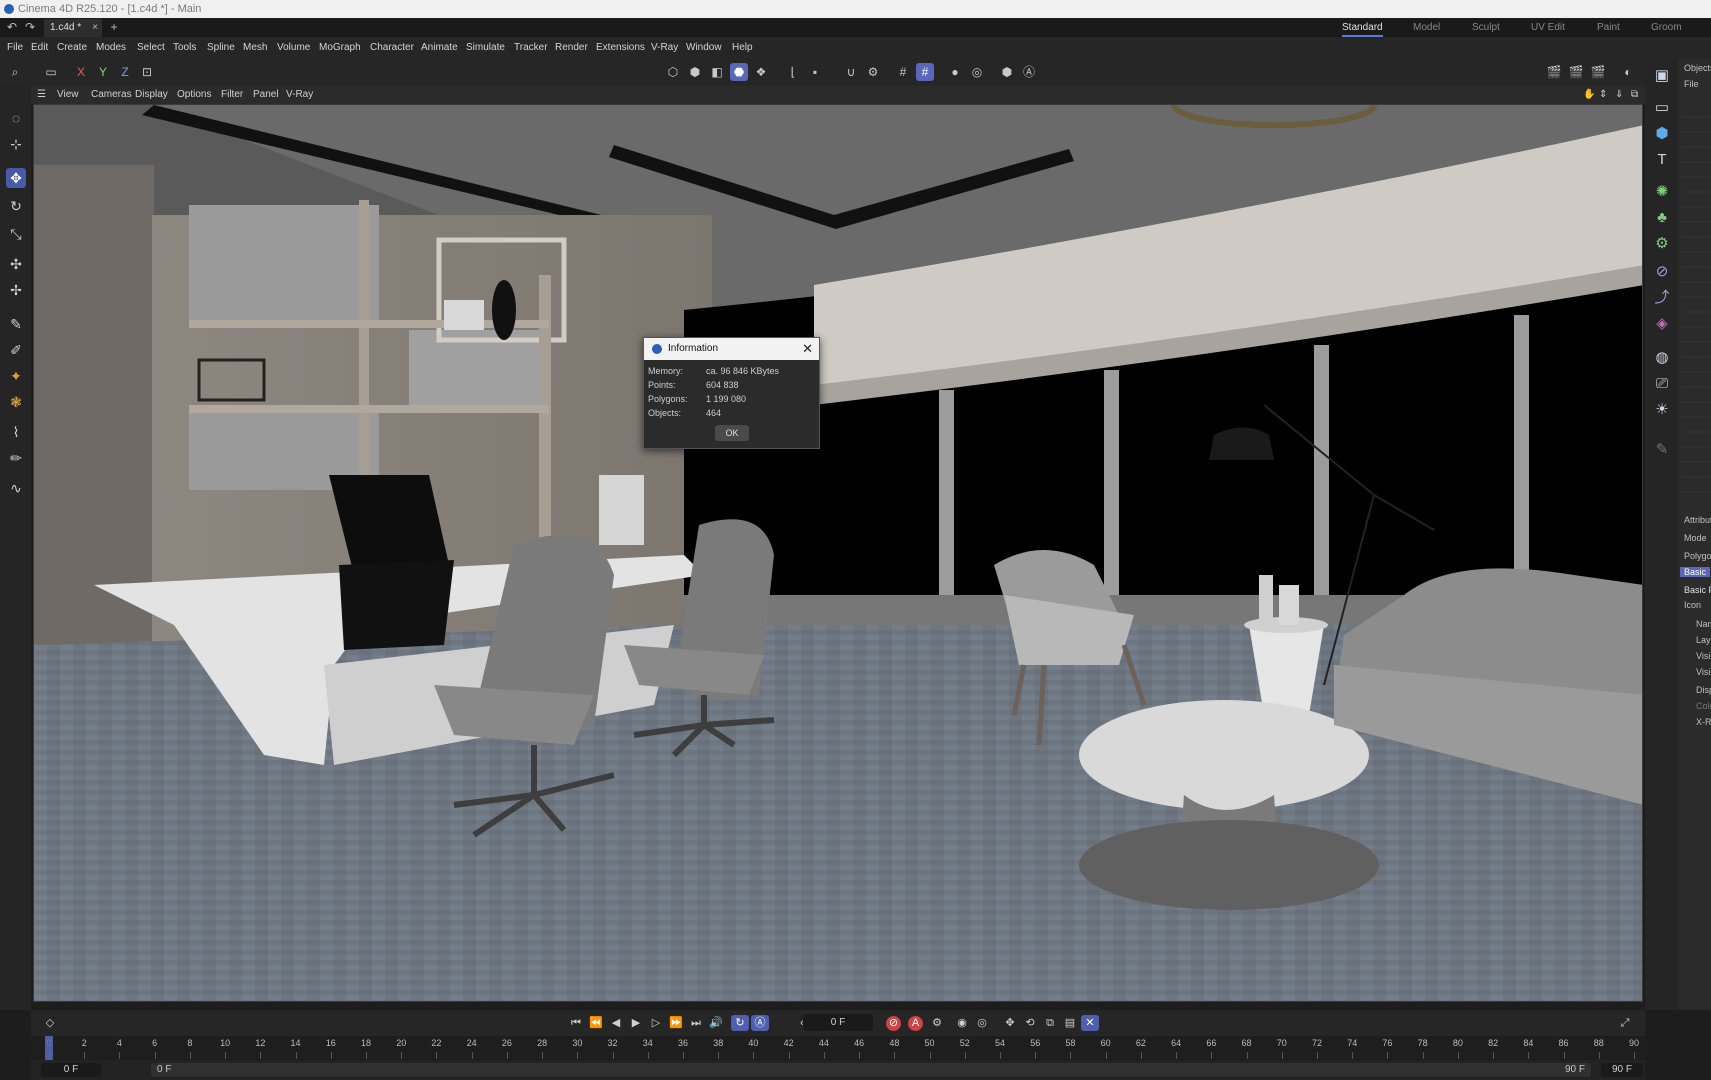 Image resolution: width=1711 pixels, height=1080 pixels. I want to click on search-icon: ⌕, so click(15, 72).